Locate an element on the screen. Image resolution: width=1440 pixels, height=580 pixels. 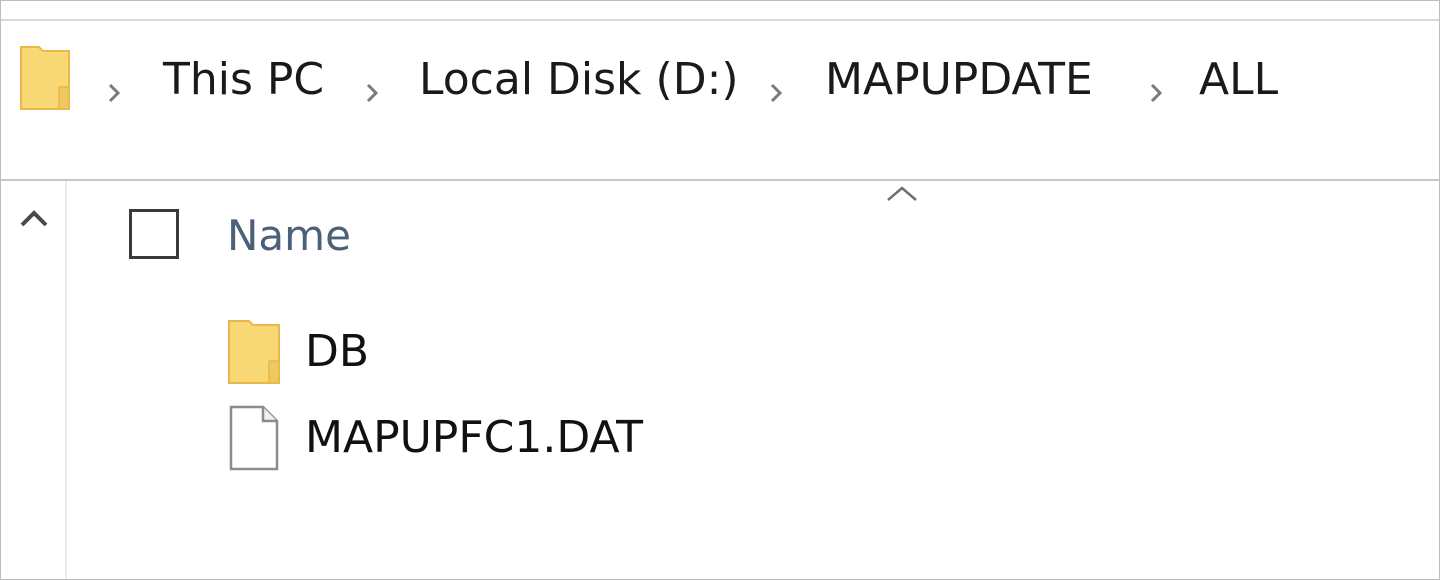
list-item-label: DB is located at coordinates (337, 351).